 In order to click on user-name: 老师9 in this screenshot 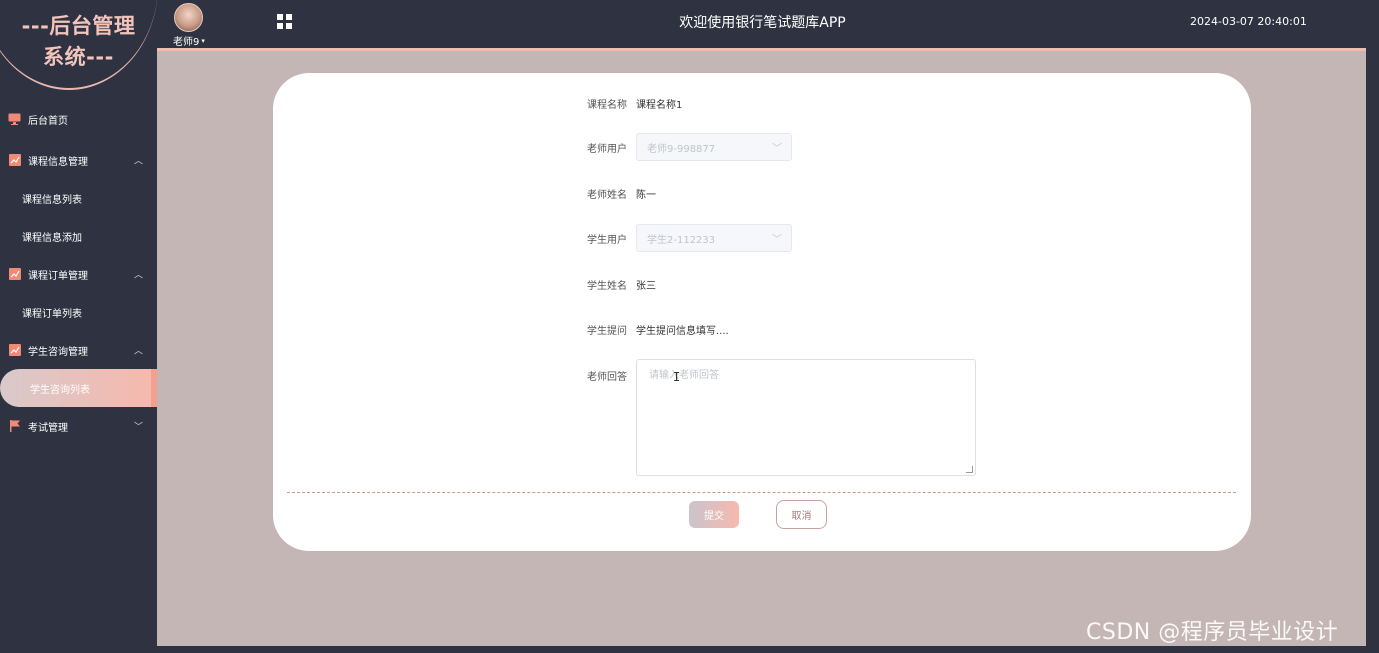, I will do `click(186, 42)`.